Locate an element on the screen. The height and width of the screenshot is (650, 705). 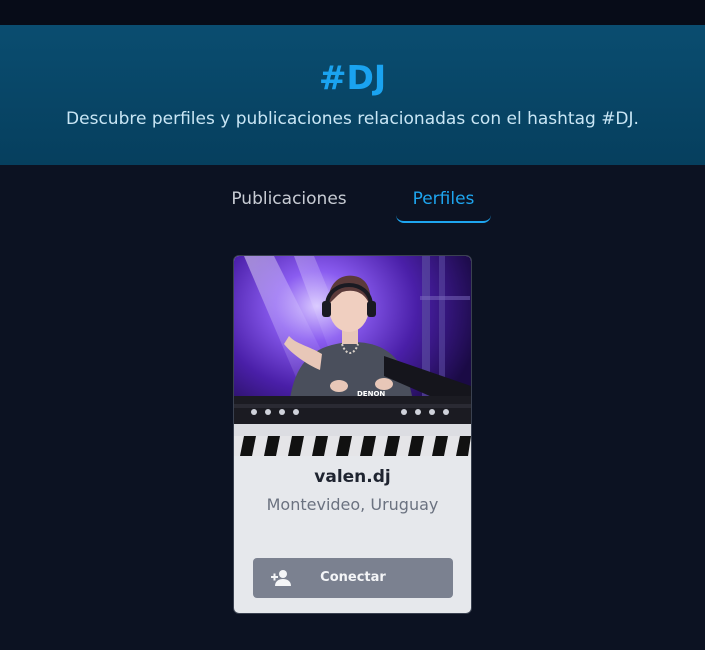
top-bar is located at coordinates (352, 12).